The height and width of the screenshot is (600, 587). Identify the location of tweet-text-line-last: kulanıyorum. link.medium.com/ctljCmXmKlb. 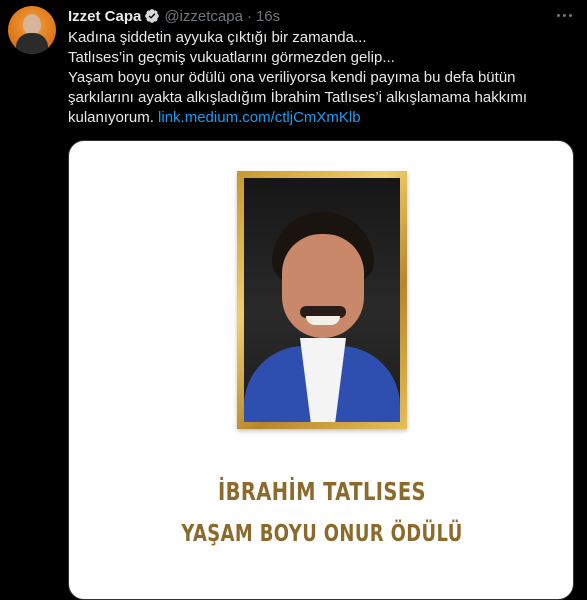
(318, 118).